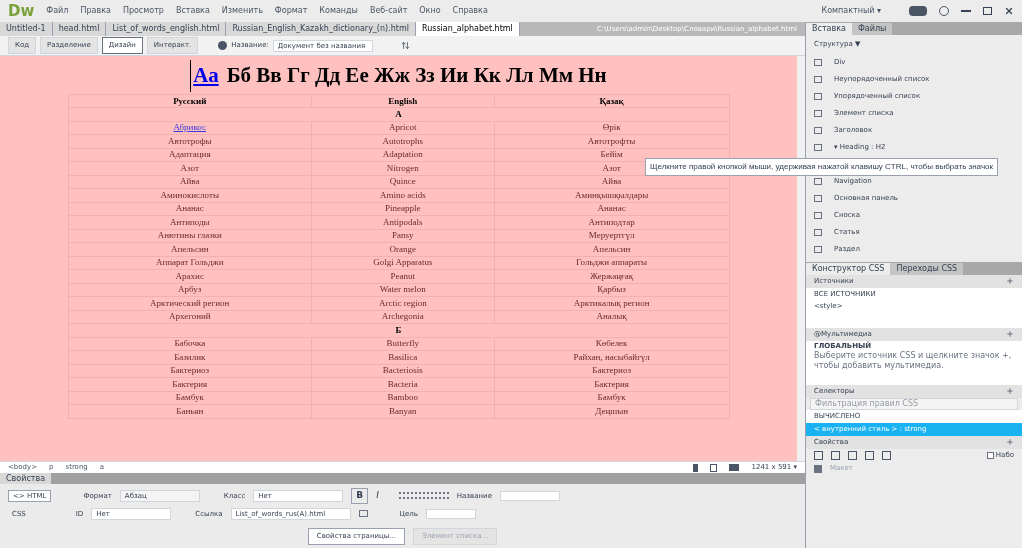 This screenshot has width=1022, height=548. Describe the element at coordinates (829, 29) in the screenshot. I see `panel-tab: Вставка` at that location.